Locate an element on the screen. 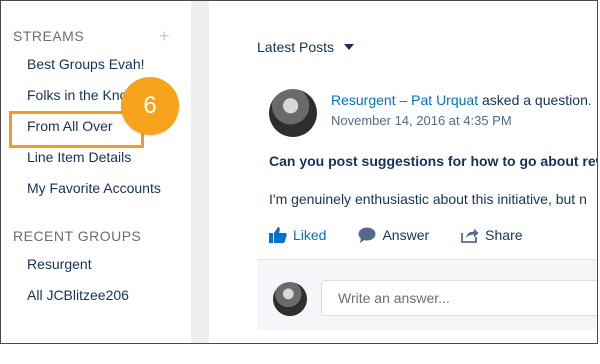  recent-group-item: All JCBlitzee206 is located at coordinates (78, 295).